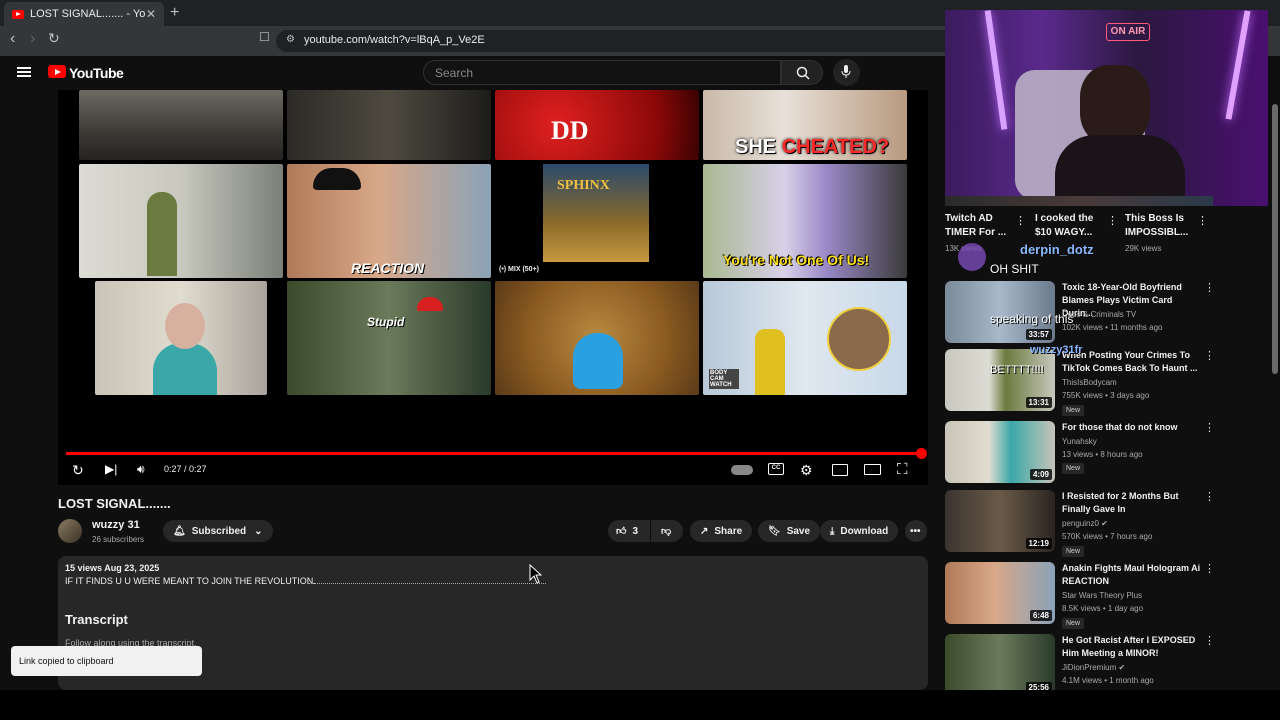  I want to click on search-input: Search, so click(602, 72).